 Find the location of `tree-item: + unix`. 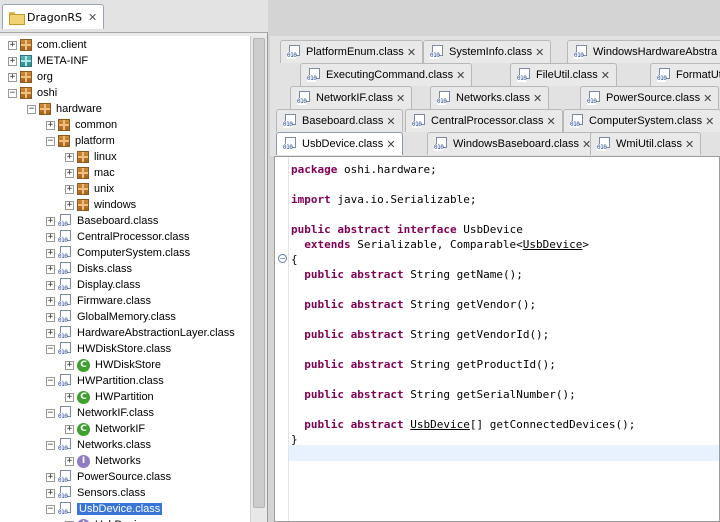

tree-item: + unix is located at coordinates (89, 189).